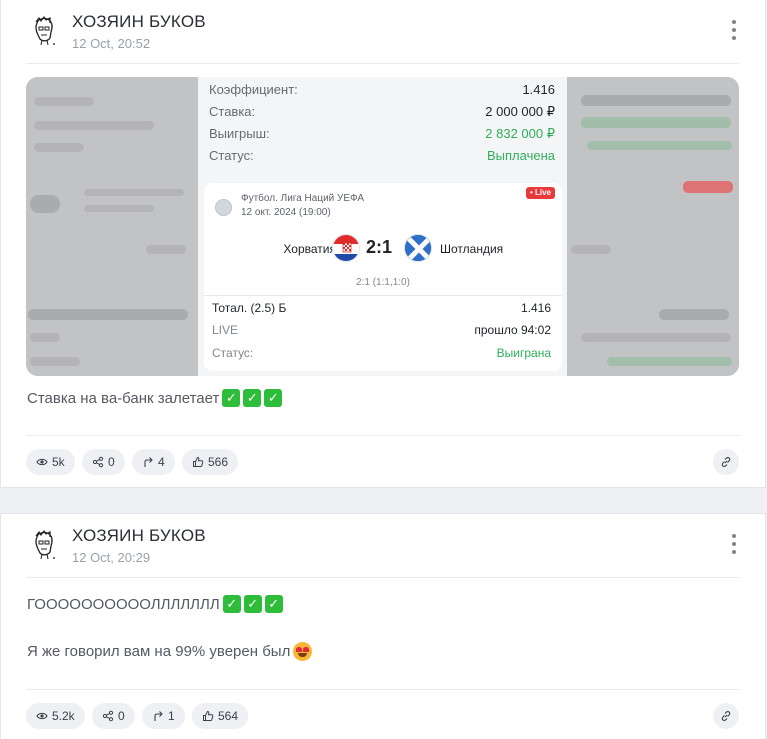 This screenshot has width=767, height=739. I want to click on croatia-flag-icon, so click(346, 248).